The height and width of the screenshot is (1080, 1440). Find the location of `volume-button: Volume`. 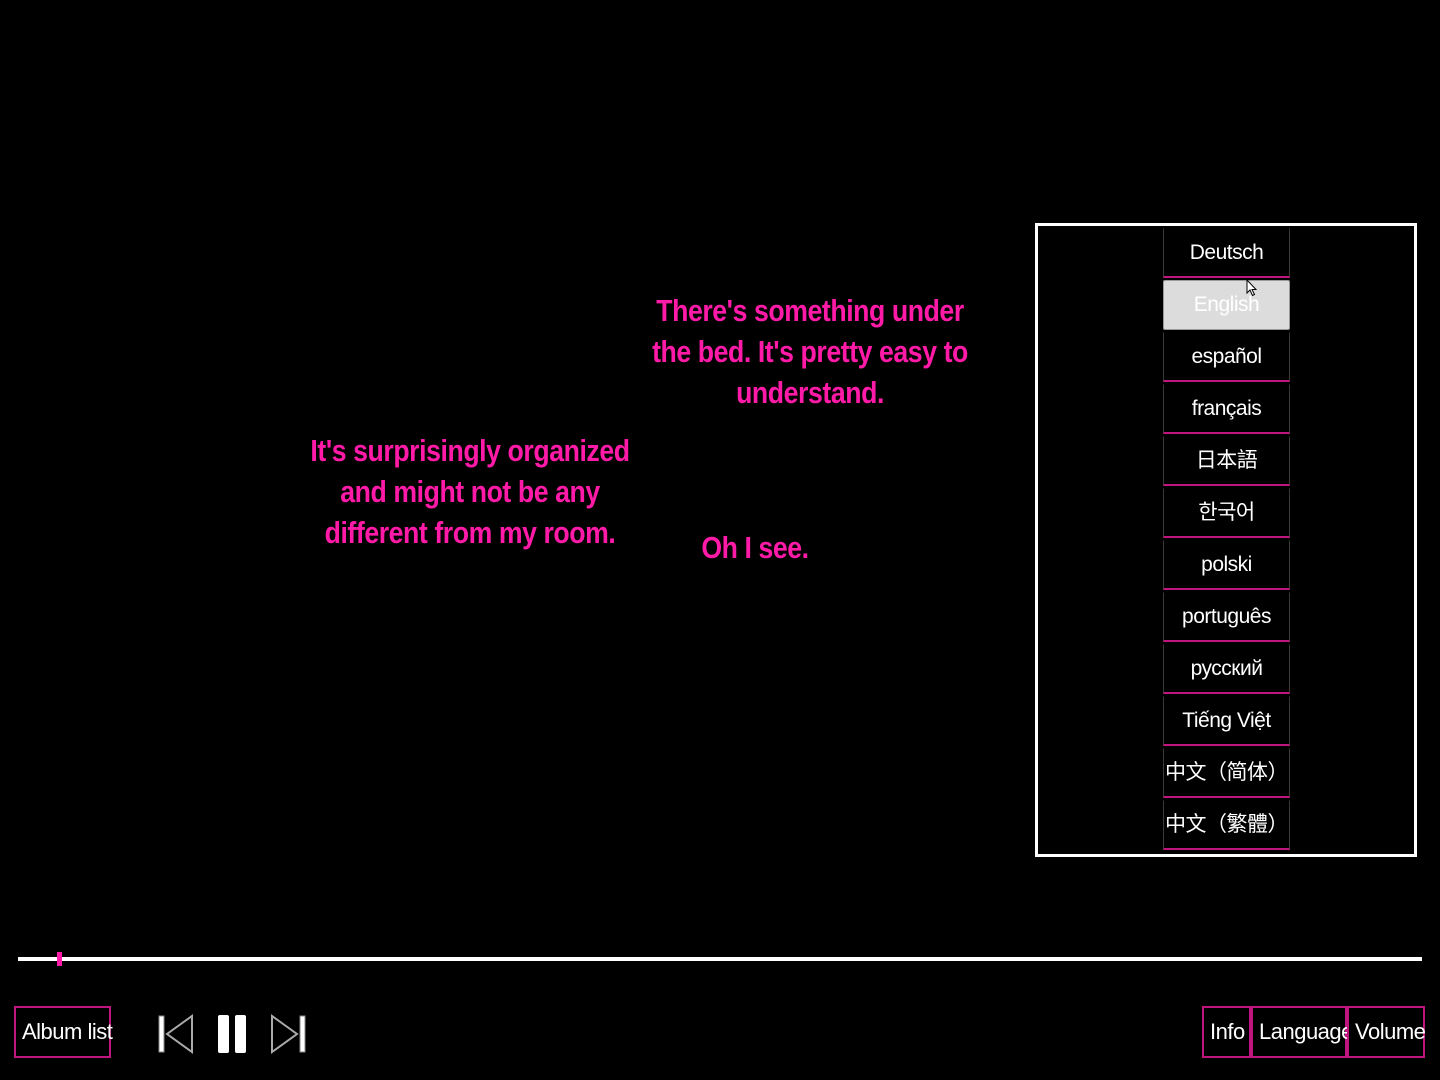

volume-button: Volume is located at coordinates (1386, 1032).